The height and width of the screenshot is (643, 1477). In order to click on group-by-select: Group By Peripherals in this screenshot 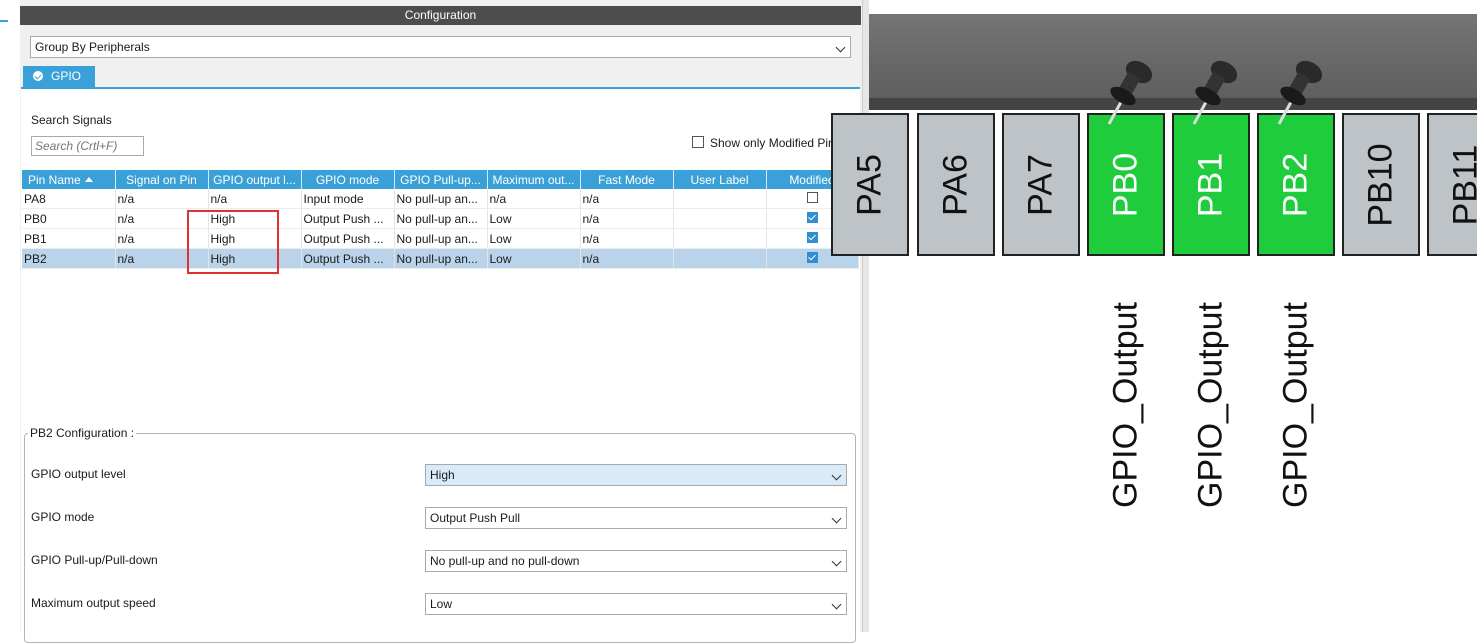, I will do `click(440, 47)`.